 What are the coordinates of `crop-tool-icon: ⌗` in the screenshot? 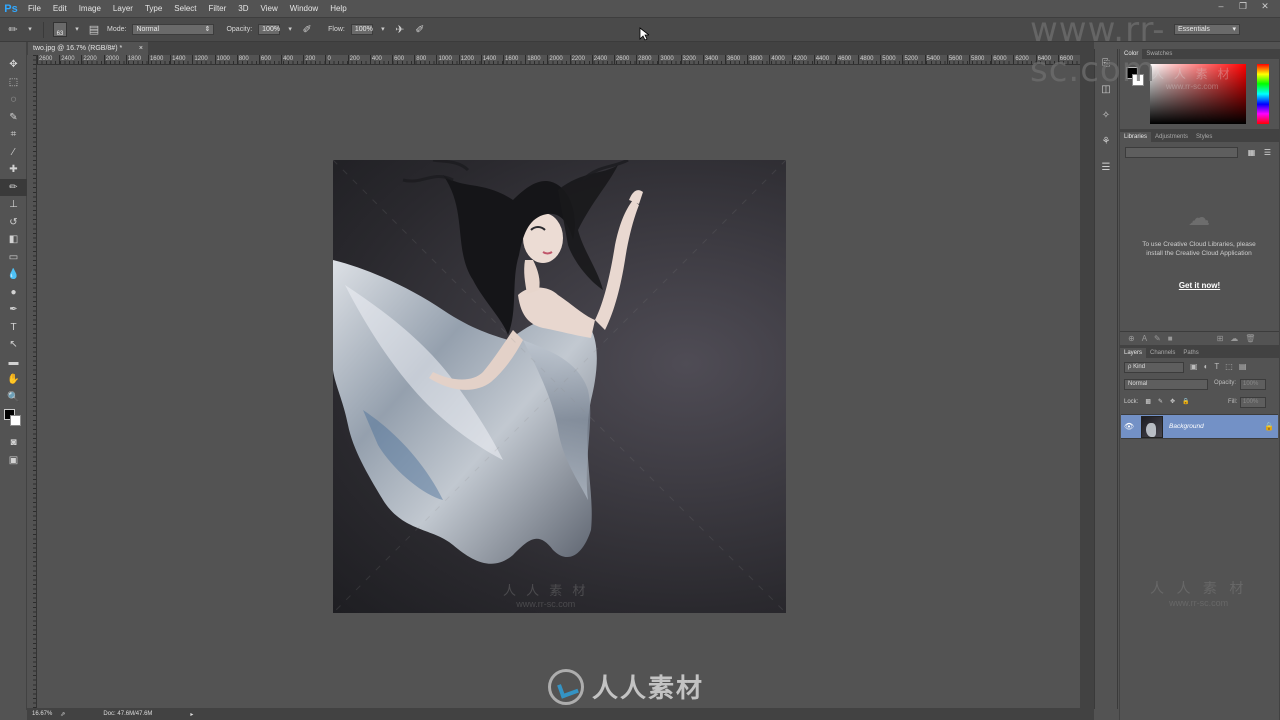 It's located at (13, 135).